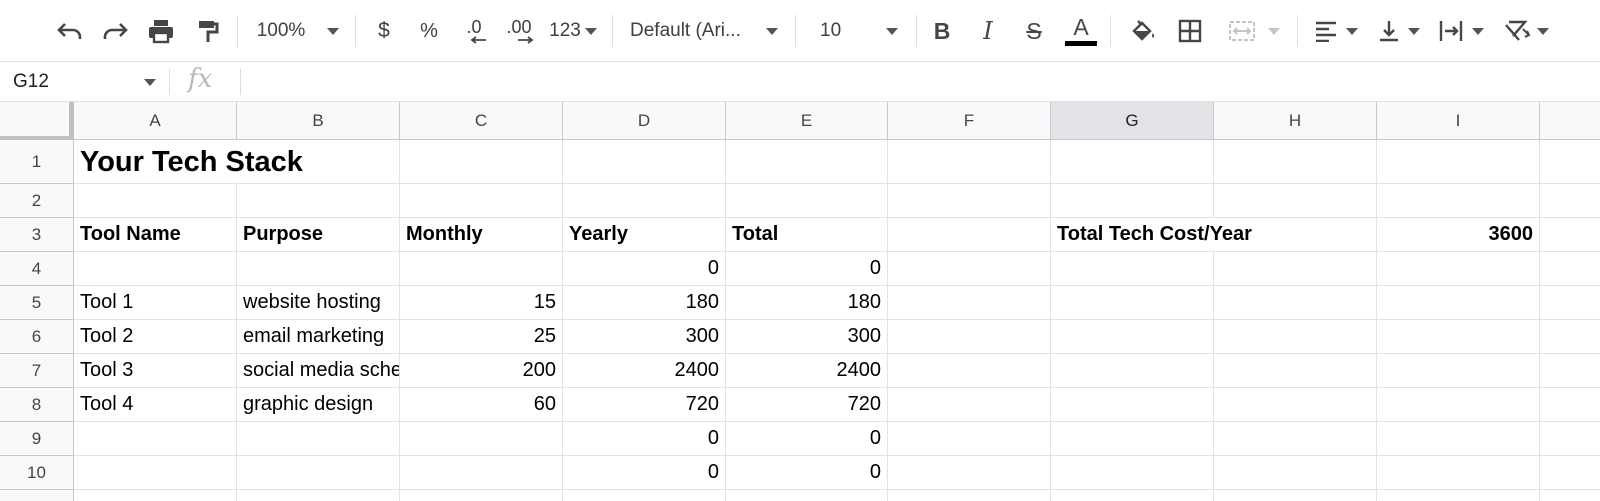 The width and height of the screenshot is (1600, 501). What do you see at coordinates (318, 439) in the screenshot?
I see `cell-b9` at bounding box center [318, 439].